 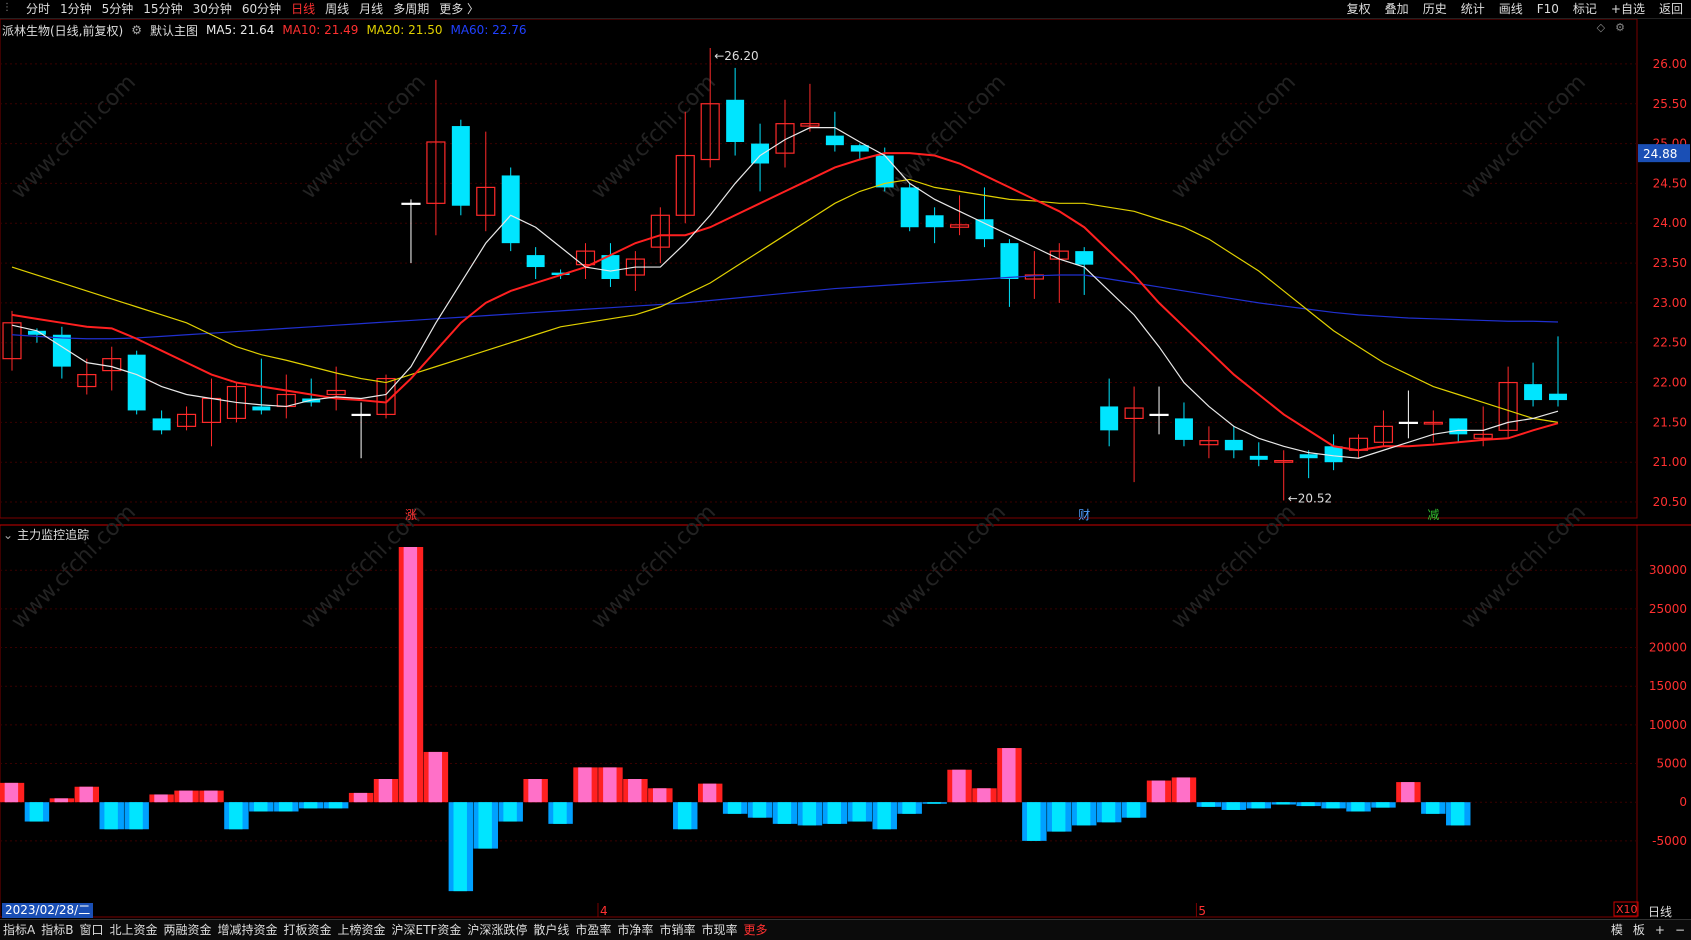 I want to click on tool-tab-0: 复权, so click(x=1359, y=9).